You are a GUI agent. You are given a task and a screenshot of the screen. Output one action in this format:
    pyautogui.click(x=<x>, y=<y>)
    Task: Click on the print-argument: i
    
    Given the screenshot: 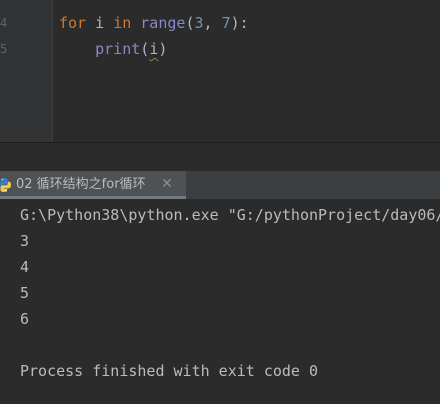 What is the action you would take?
    pyautogui.click(x=154, y=49)
    